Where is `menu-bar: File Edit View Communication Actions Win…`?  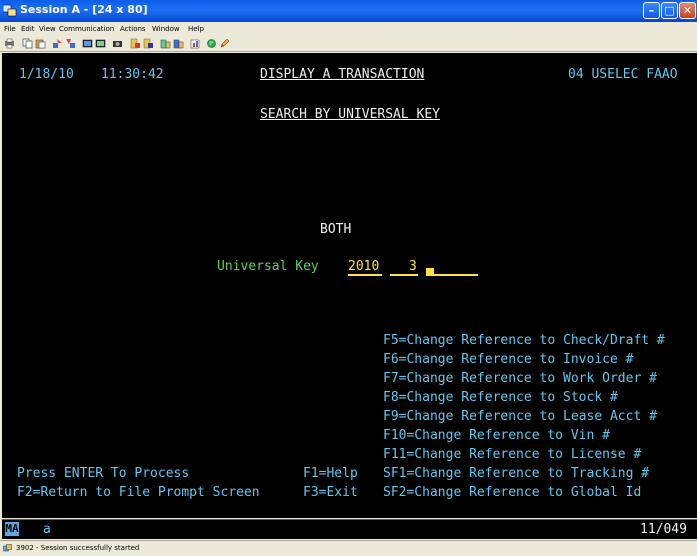
menu-bar: File Edit View Communication Actions Win… is located at coordinates (348, 29).